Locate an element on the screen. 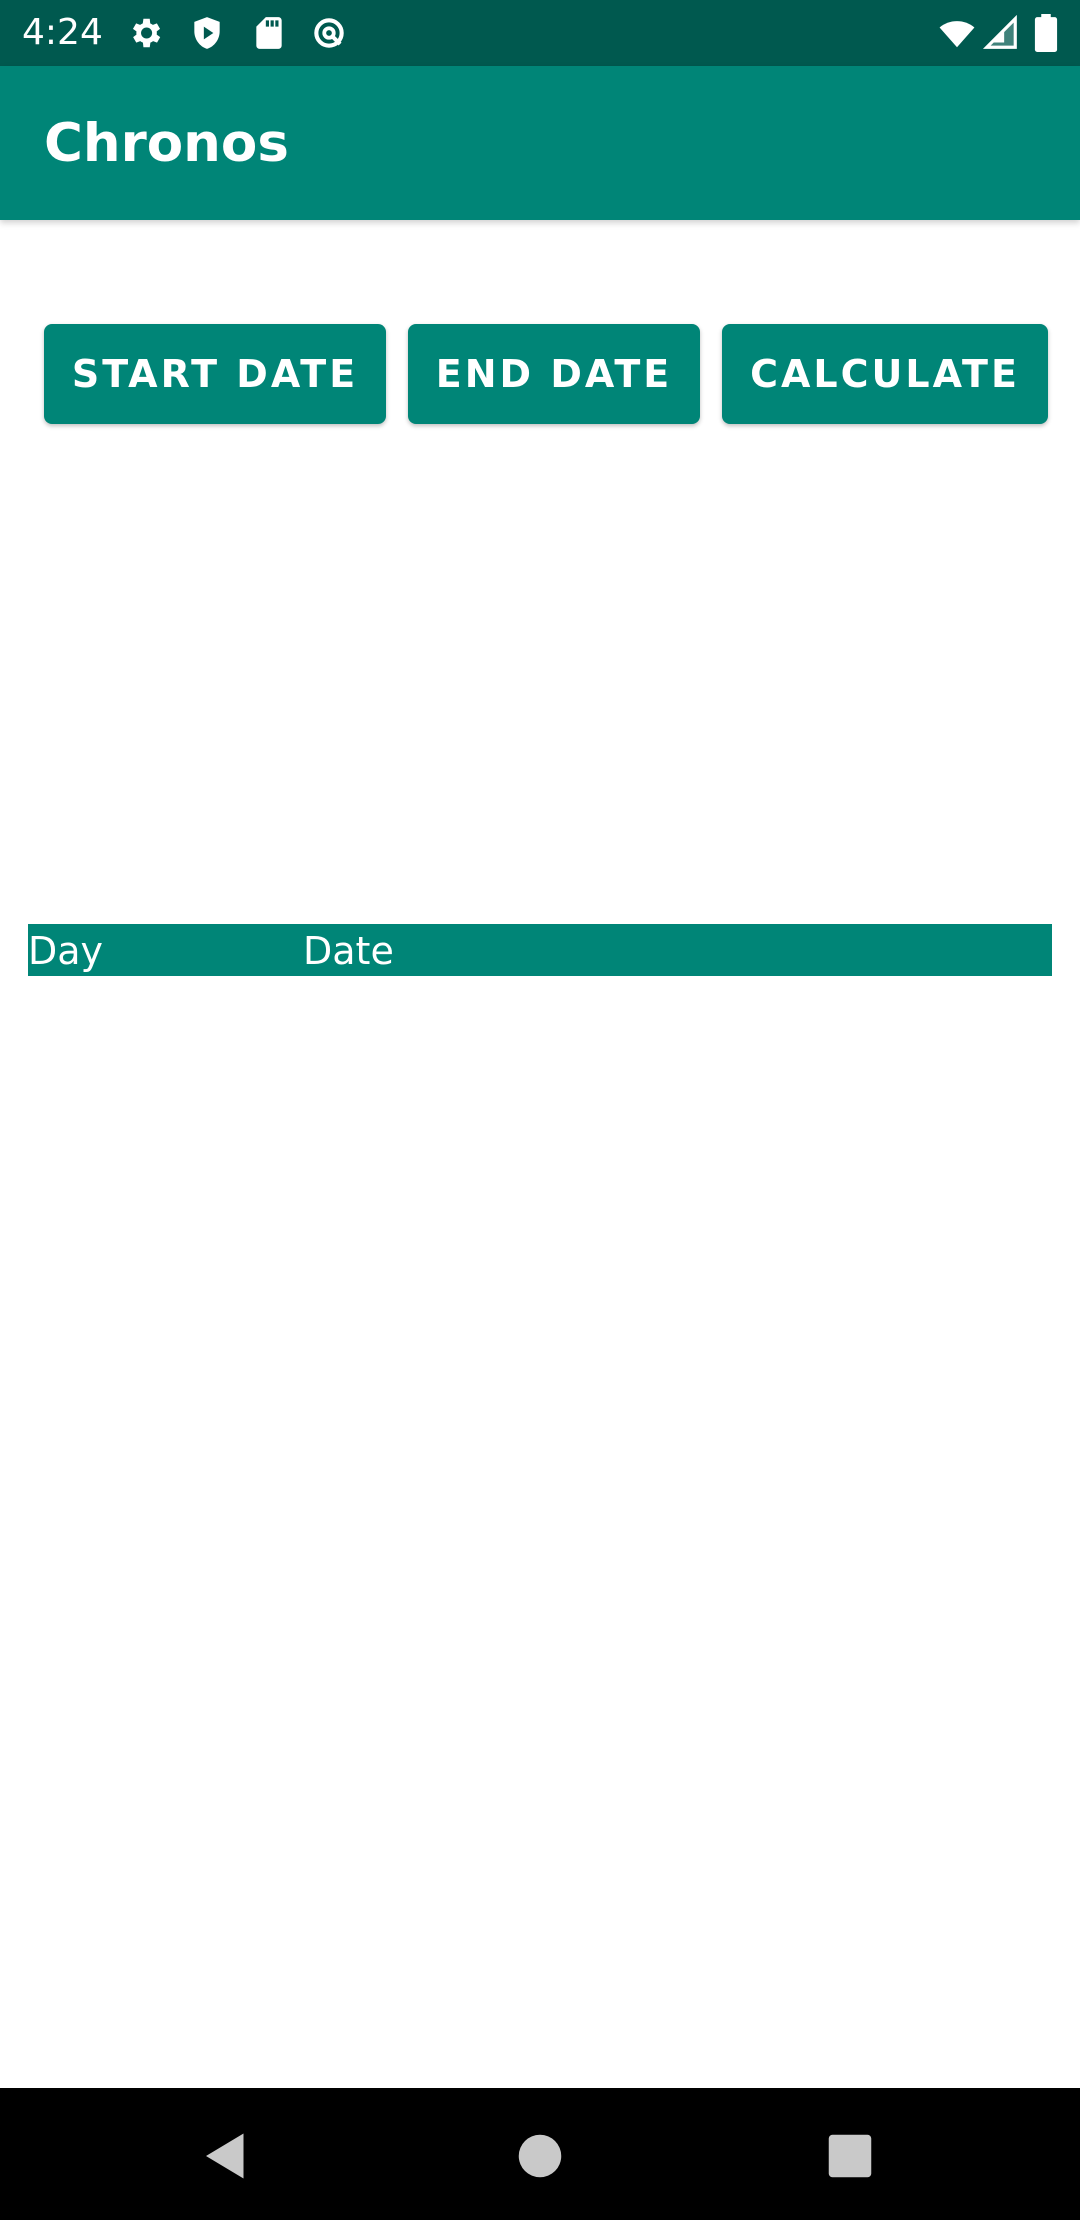 The height and width of the screenshot is (2220, 1080). navigation-bar is located at coordinates (540, 2154).